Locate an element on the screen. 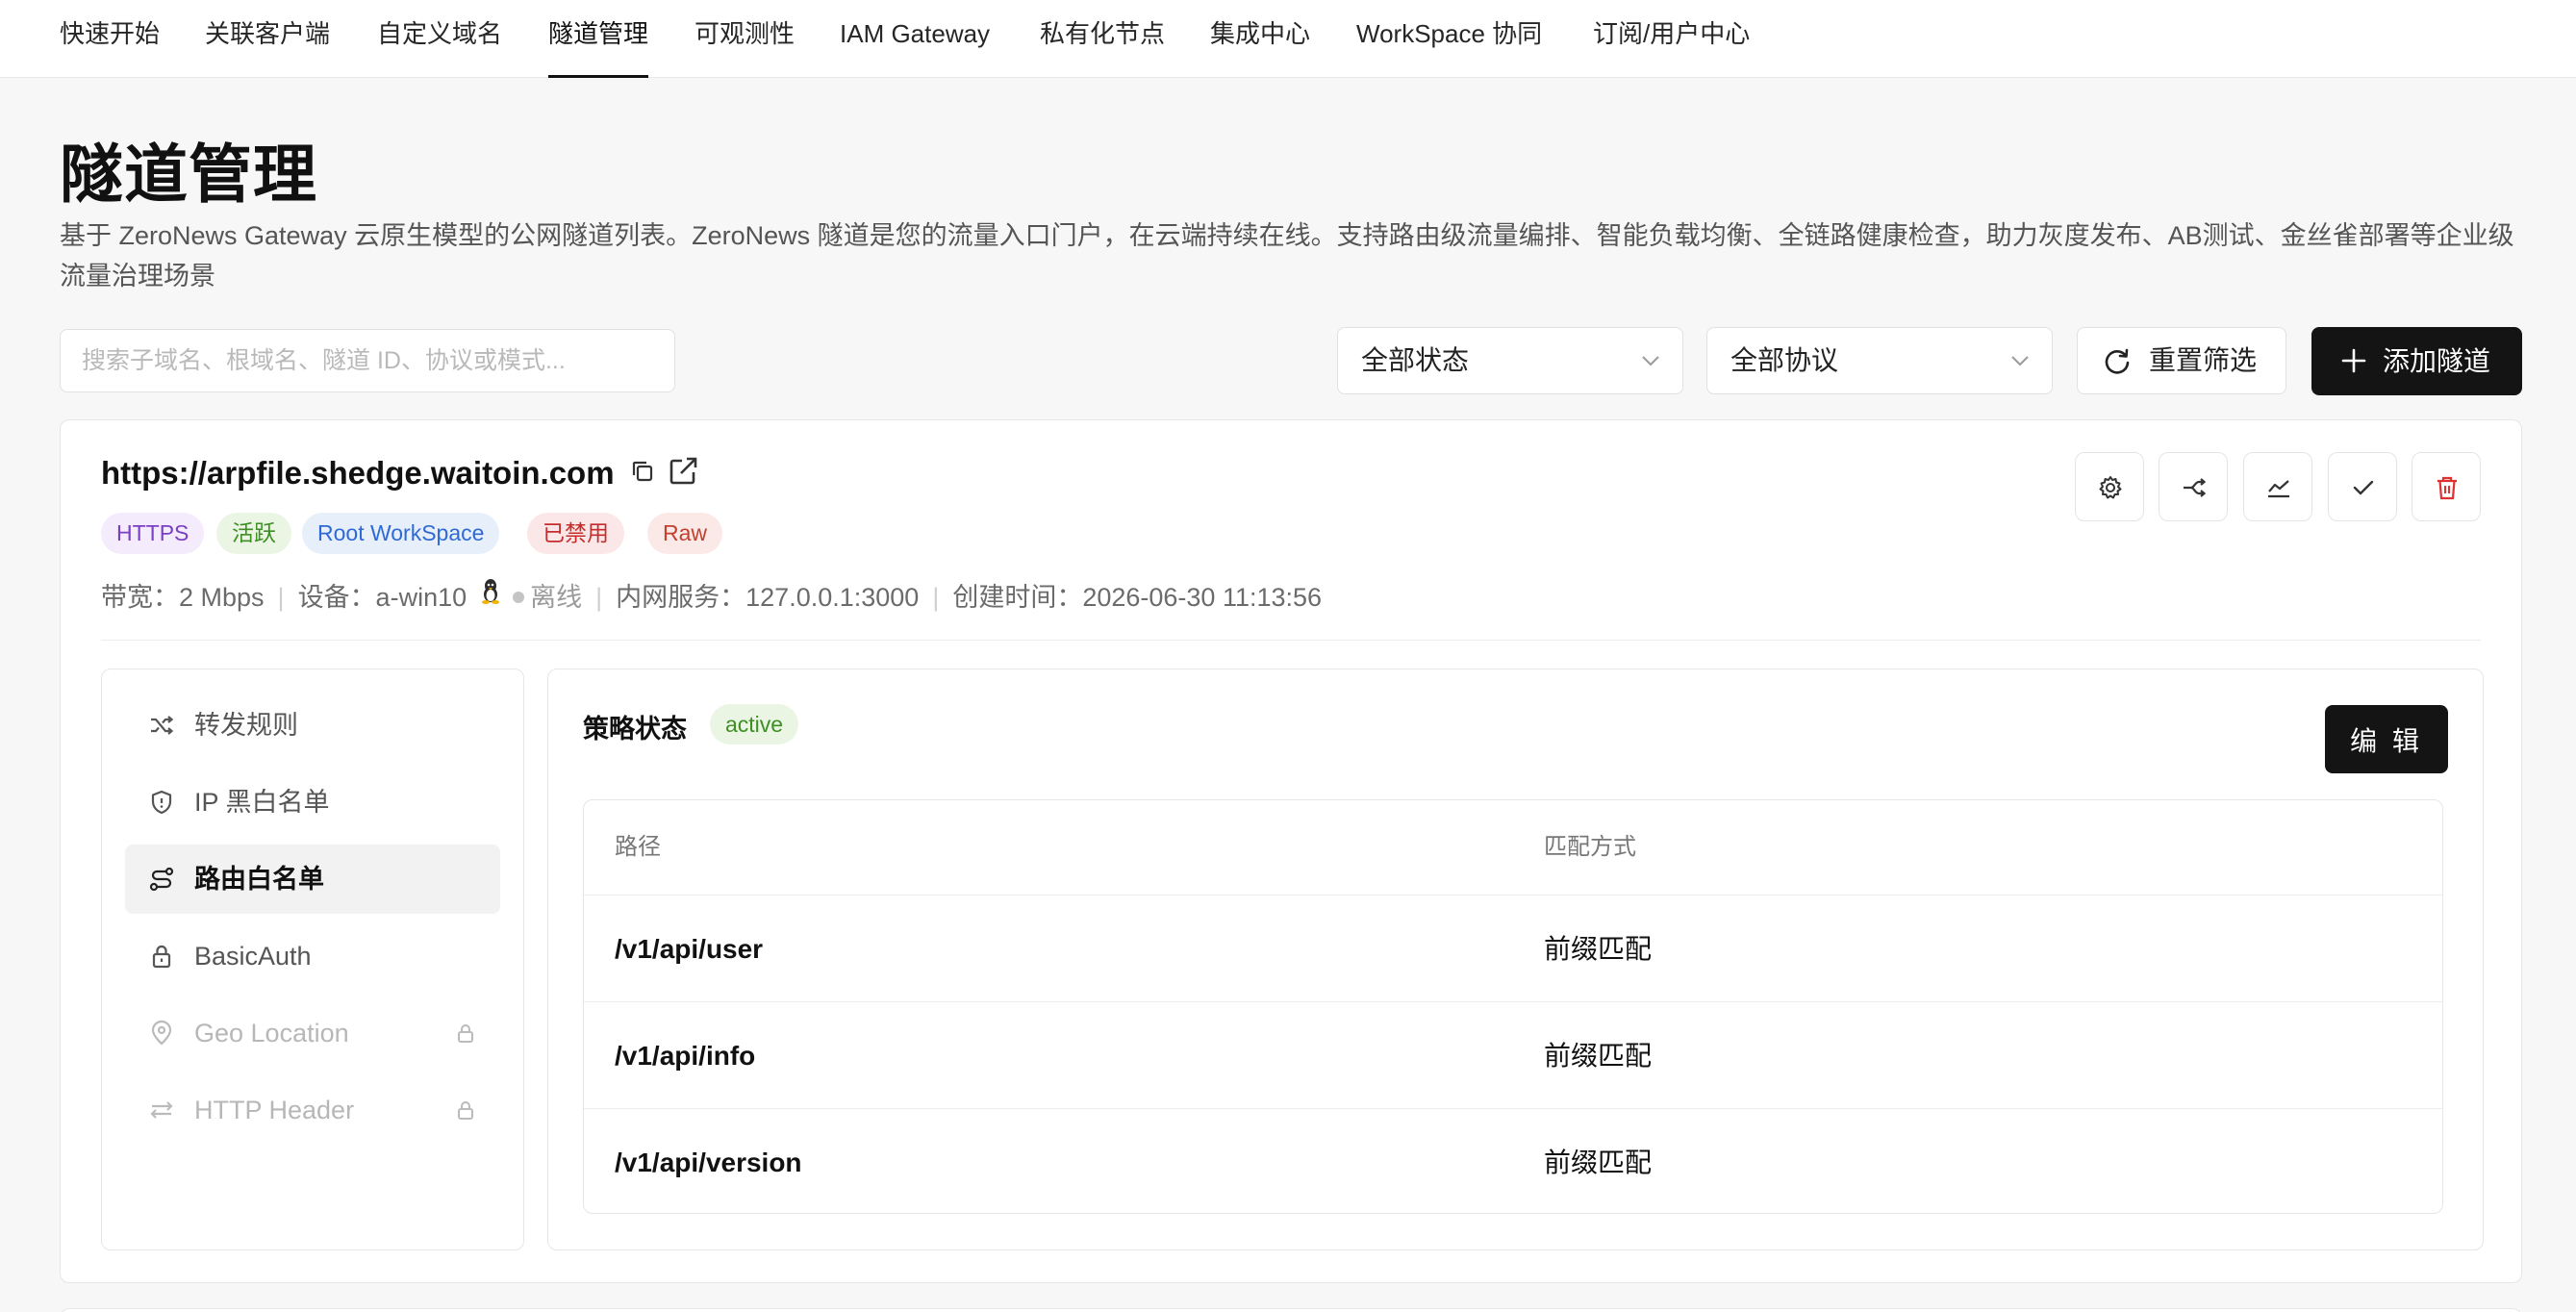 The image size is (2576, 1312). side-item-label: IP 黑白名单 is located at coordinates (262, 802).